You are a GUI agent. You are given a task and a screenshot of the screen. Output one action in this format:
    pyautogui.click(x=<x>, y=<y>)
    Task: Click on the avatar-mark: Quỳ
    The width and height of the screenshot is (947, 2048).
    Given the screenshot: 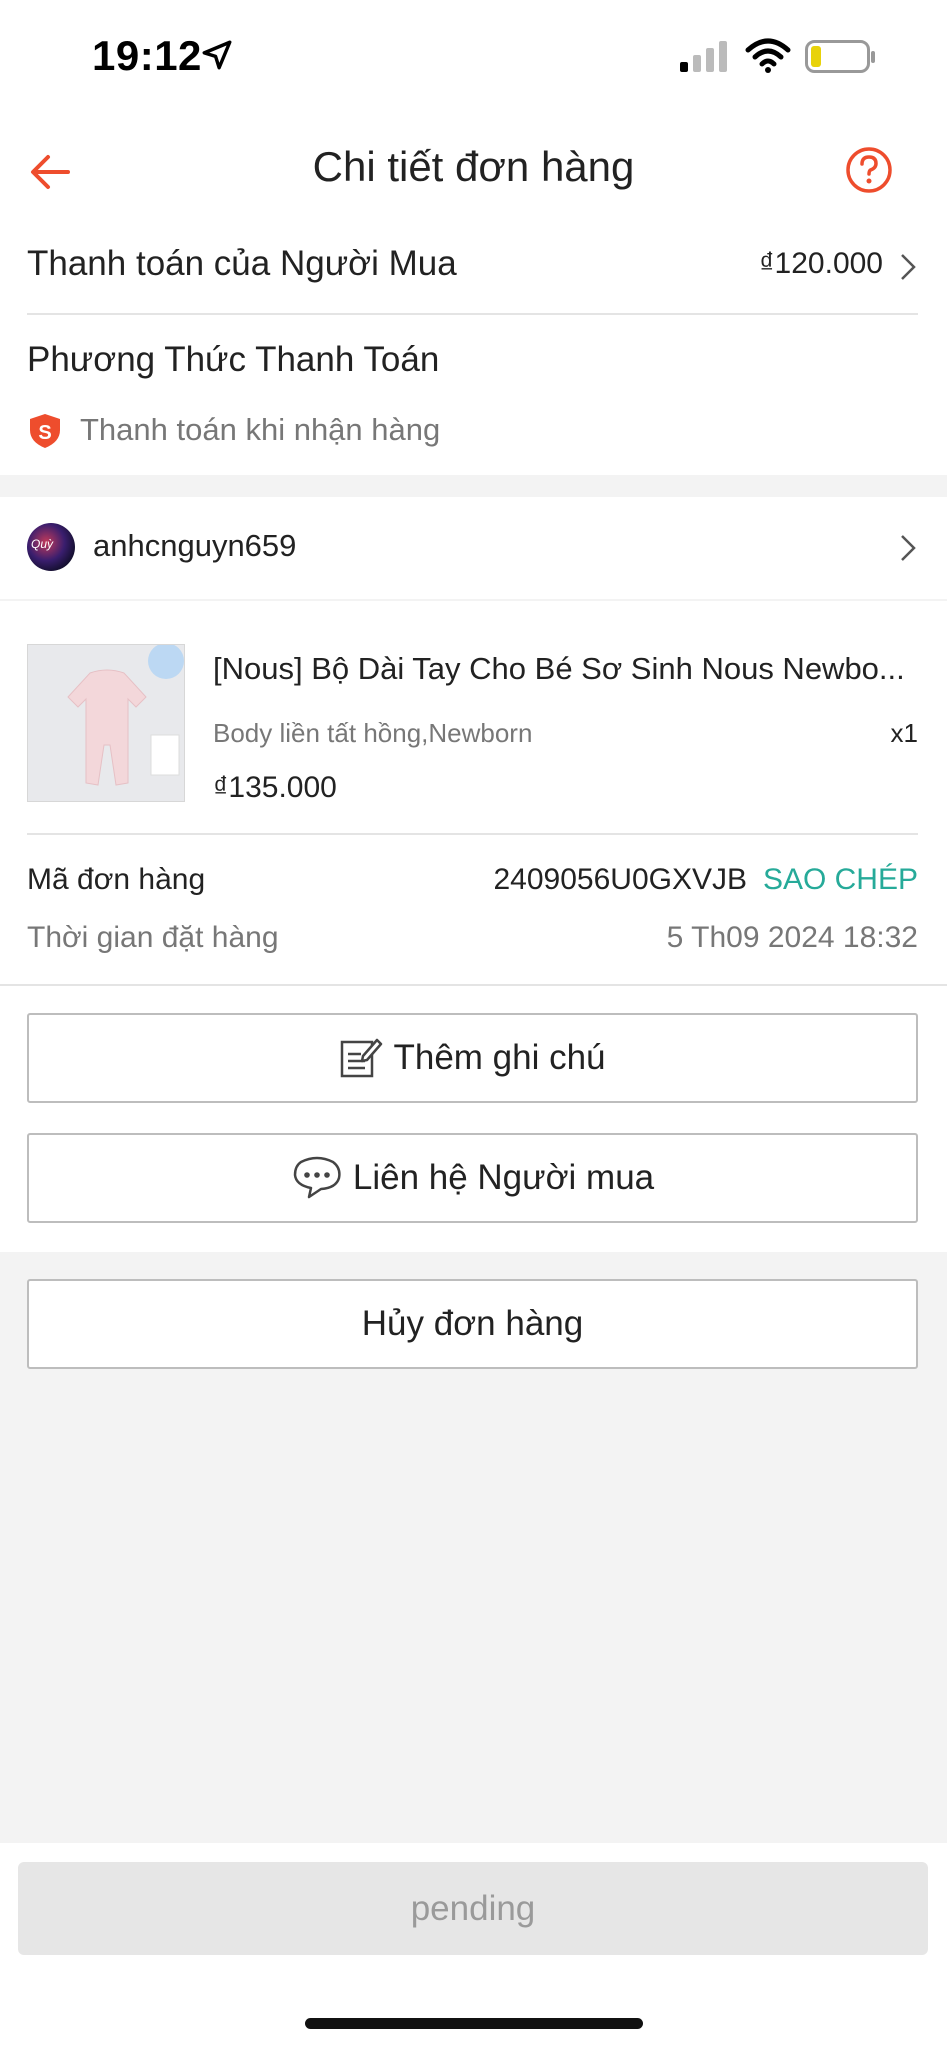 What is the action you would take?
    pyautogui.click(x=42, y=544)
    